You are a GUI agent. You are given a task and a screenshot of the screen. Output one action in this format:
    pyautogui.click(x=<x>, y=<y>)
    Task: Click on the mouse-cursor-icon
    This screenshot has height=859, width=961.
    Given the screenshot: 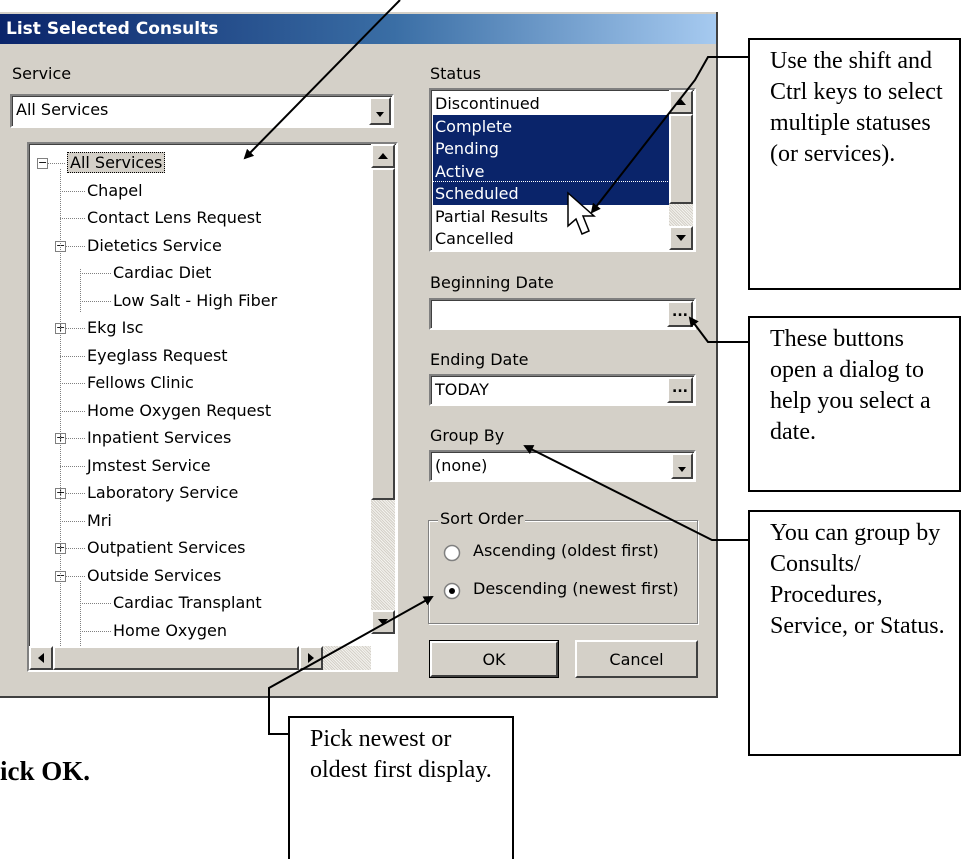 What is the action you would take?
    pyautogui.click(x=581, y=213)
    